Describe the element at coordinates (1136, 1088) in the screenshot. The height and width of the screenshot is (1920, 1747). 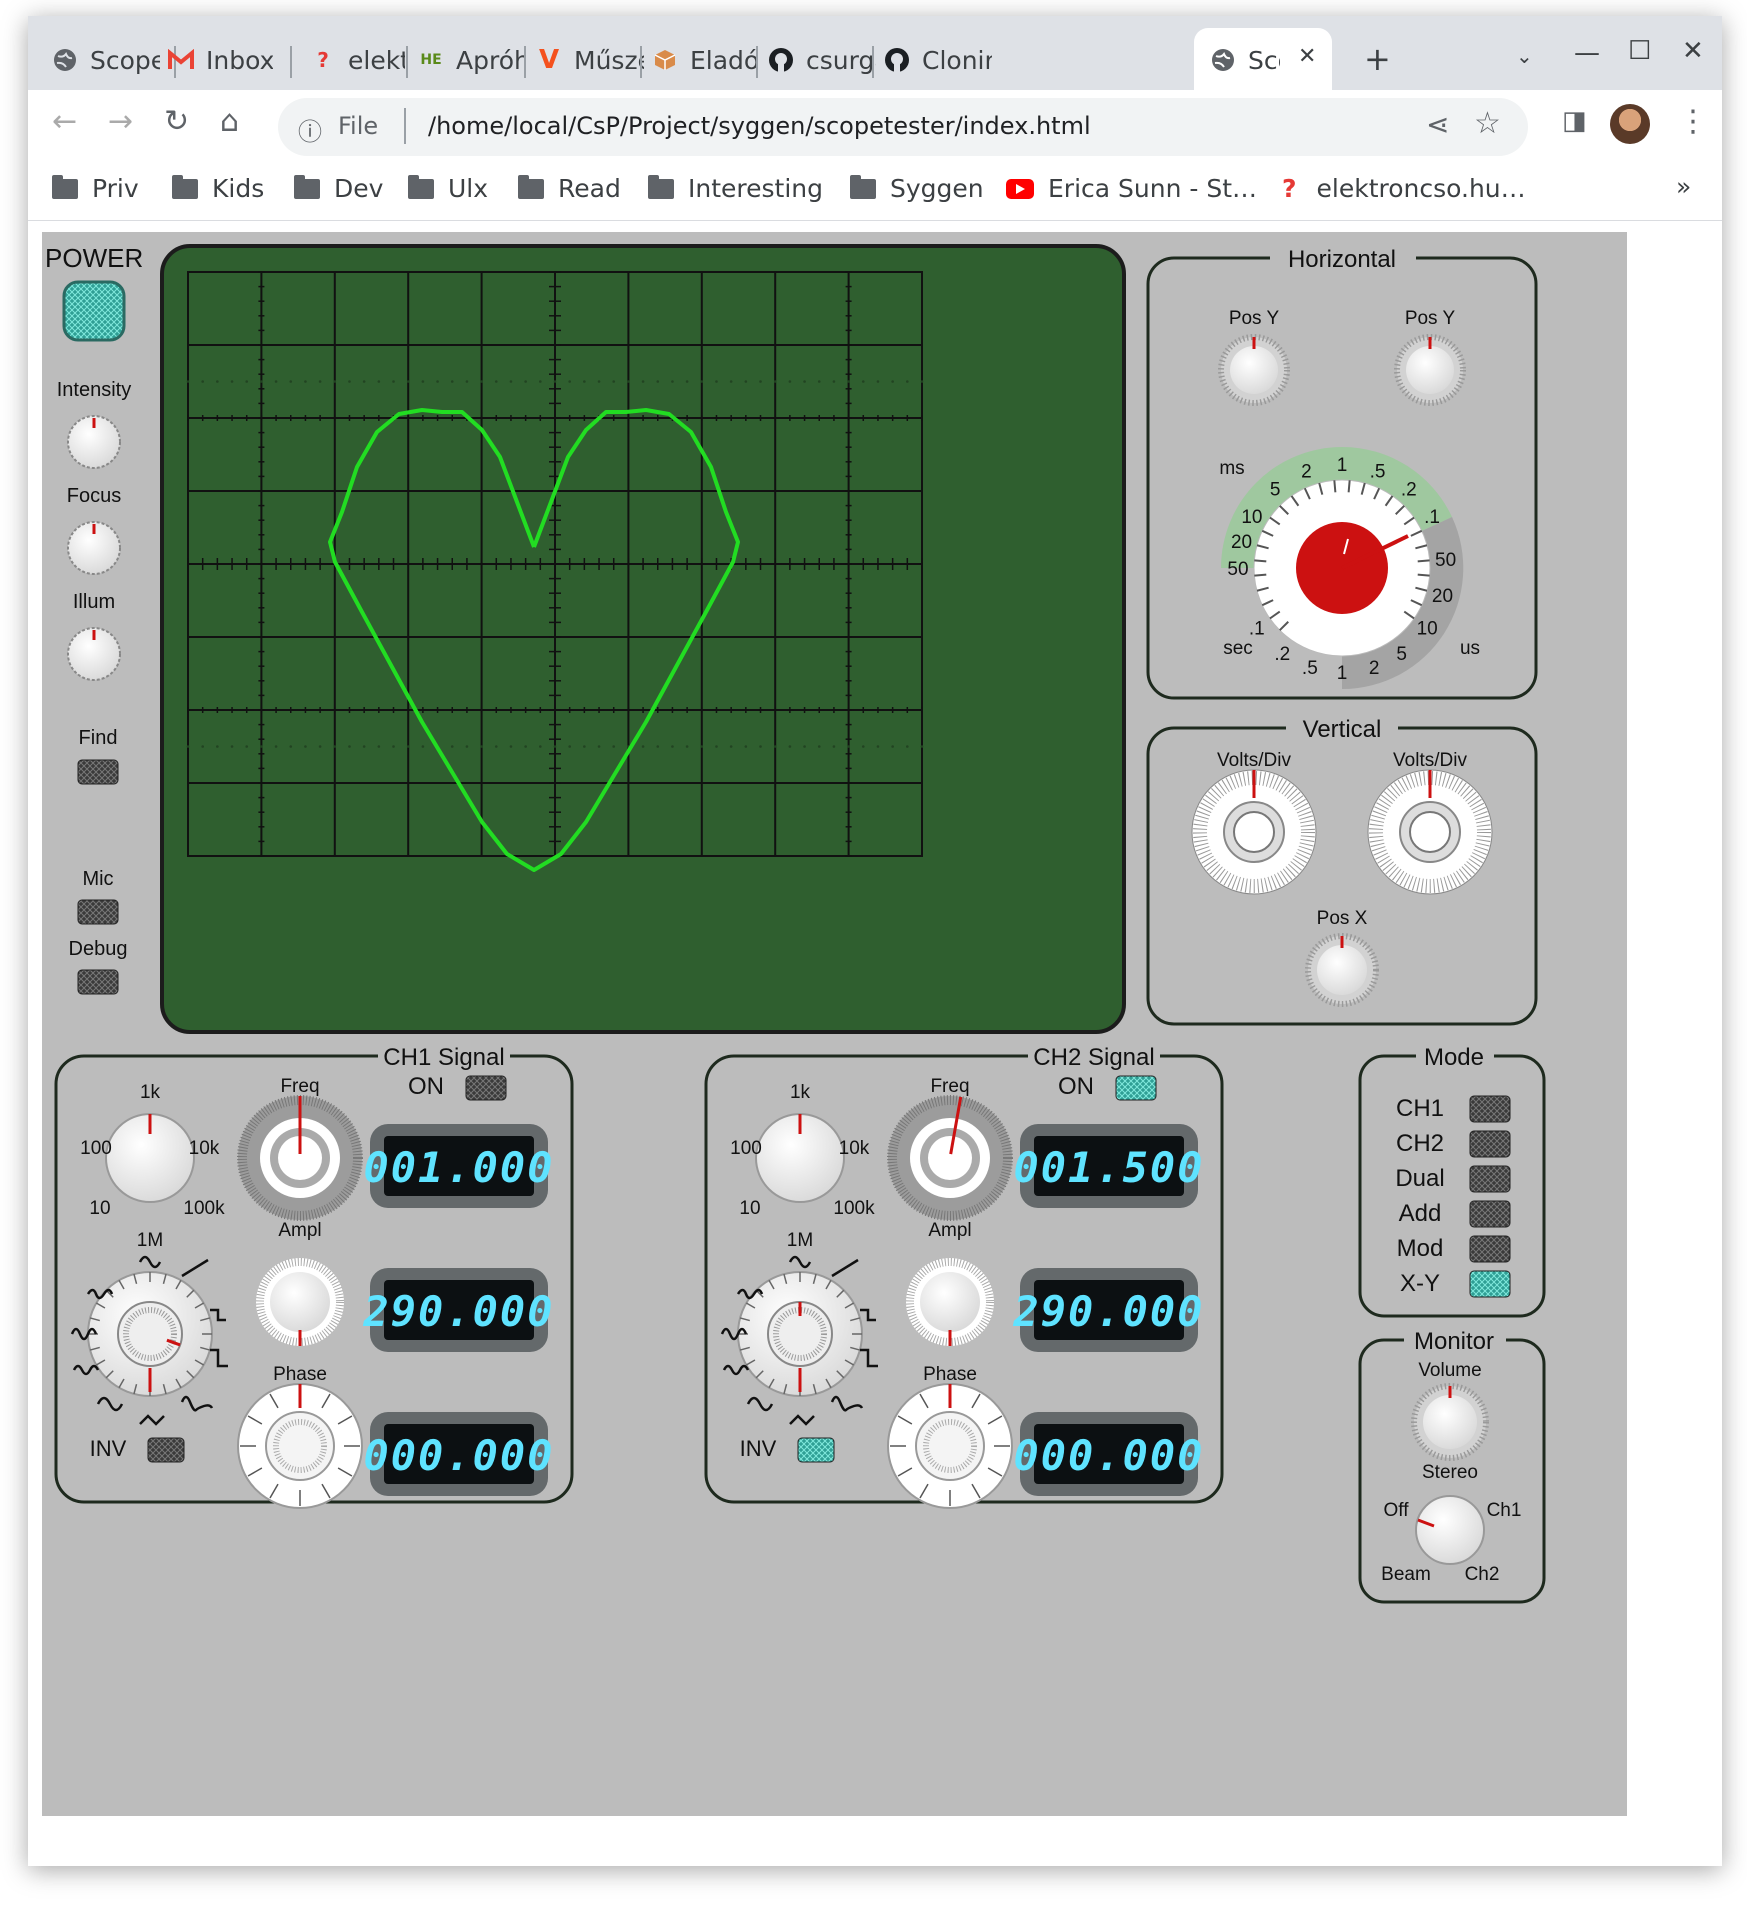
I see `ch2-on-button` at that location.